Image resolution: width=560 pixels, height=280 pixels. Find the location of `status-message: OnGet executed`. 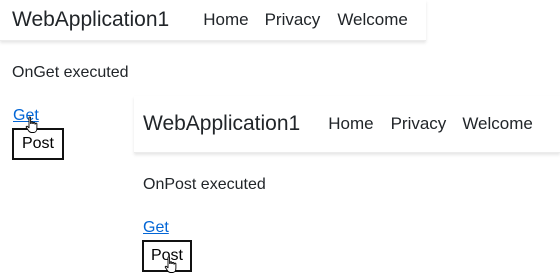

status-message: OnGet executed is located at coordinates (70, 72).